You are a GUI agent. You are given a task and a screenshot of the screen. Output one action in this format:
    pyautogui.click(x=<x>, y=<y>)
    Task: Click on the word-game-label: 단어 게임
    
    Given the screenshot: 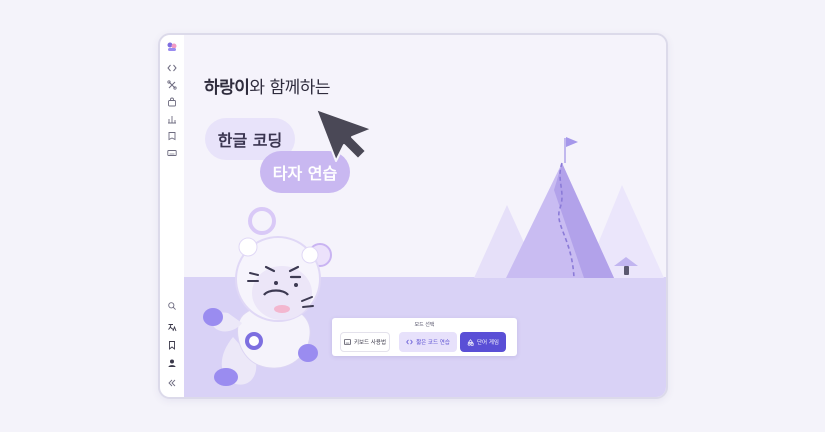 What is the action you would take?
    pyautogui.click(x=488, y=343)
    